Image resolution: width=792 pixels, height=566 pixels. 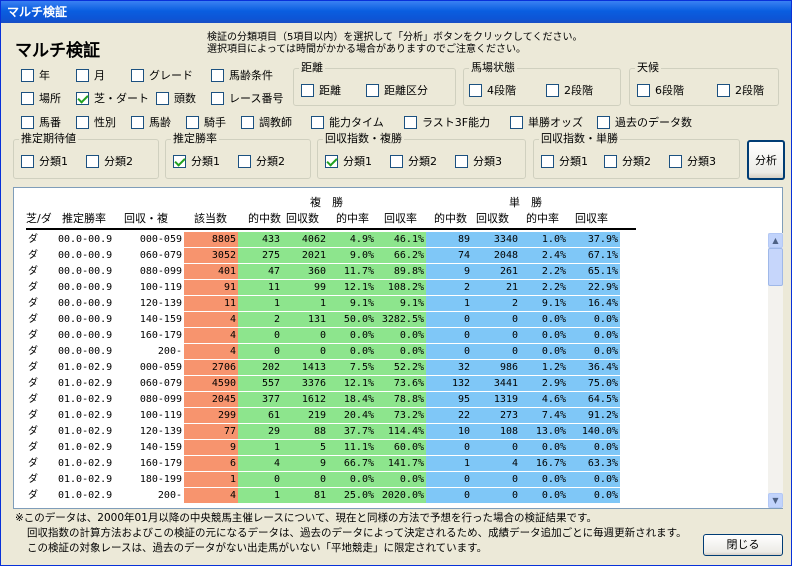 I want to click on checkbox-kyori-kubun: 距離区分, so click(x=397, y=90).